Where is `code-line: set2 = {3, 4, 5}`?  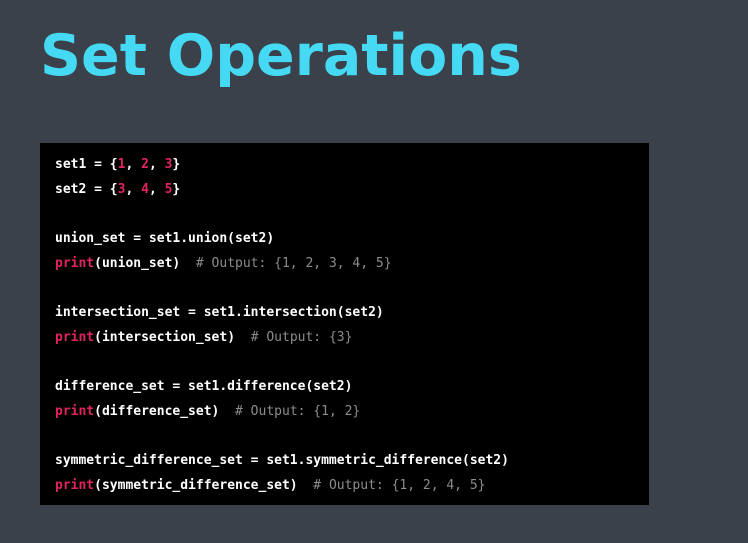 code-line: set2 = {3, 4, 5} is located at coordinates (352, 190).